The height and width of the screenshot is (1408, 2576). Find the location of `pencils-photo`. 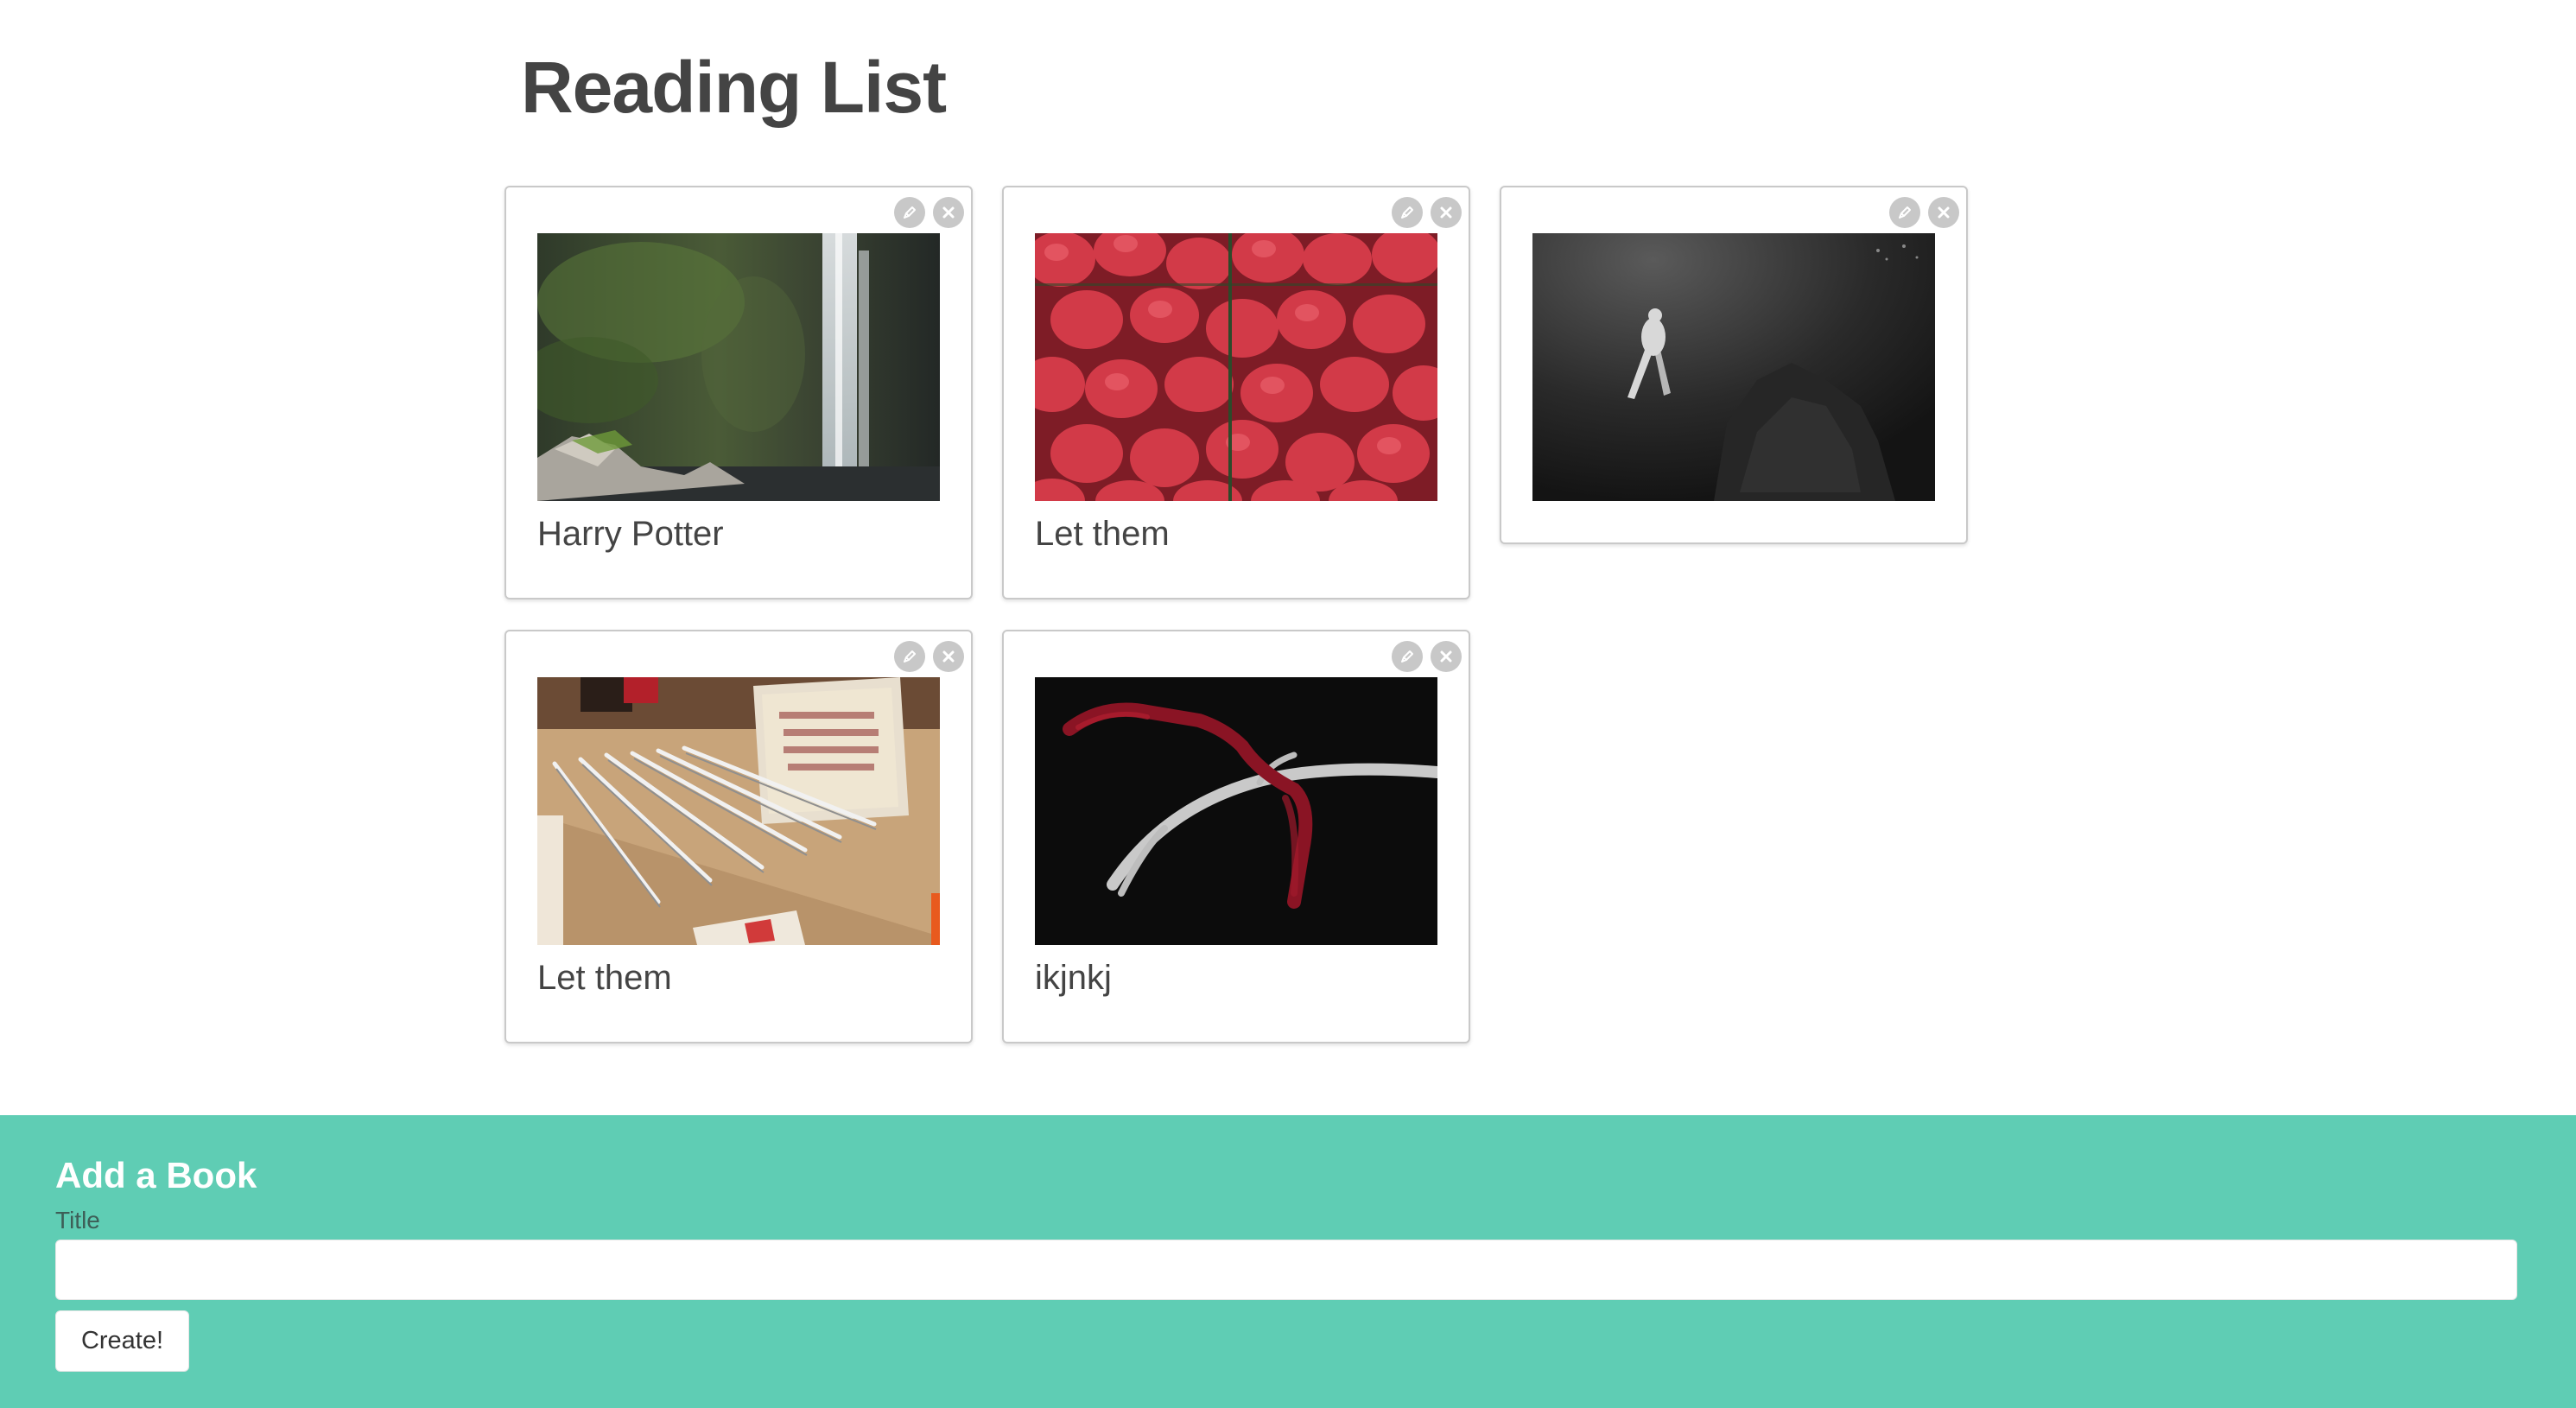

pencils-photo is located at coordinates (738, 811).